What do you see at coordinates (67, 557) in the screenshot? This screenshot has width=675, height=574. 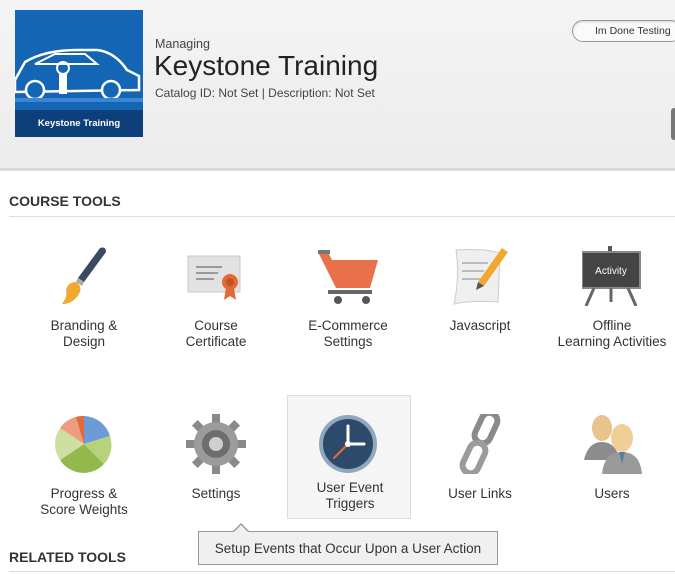 I see `related-tools-heading: RELATED TOOLS` at bounding box center [67, 557].